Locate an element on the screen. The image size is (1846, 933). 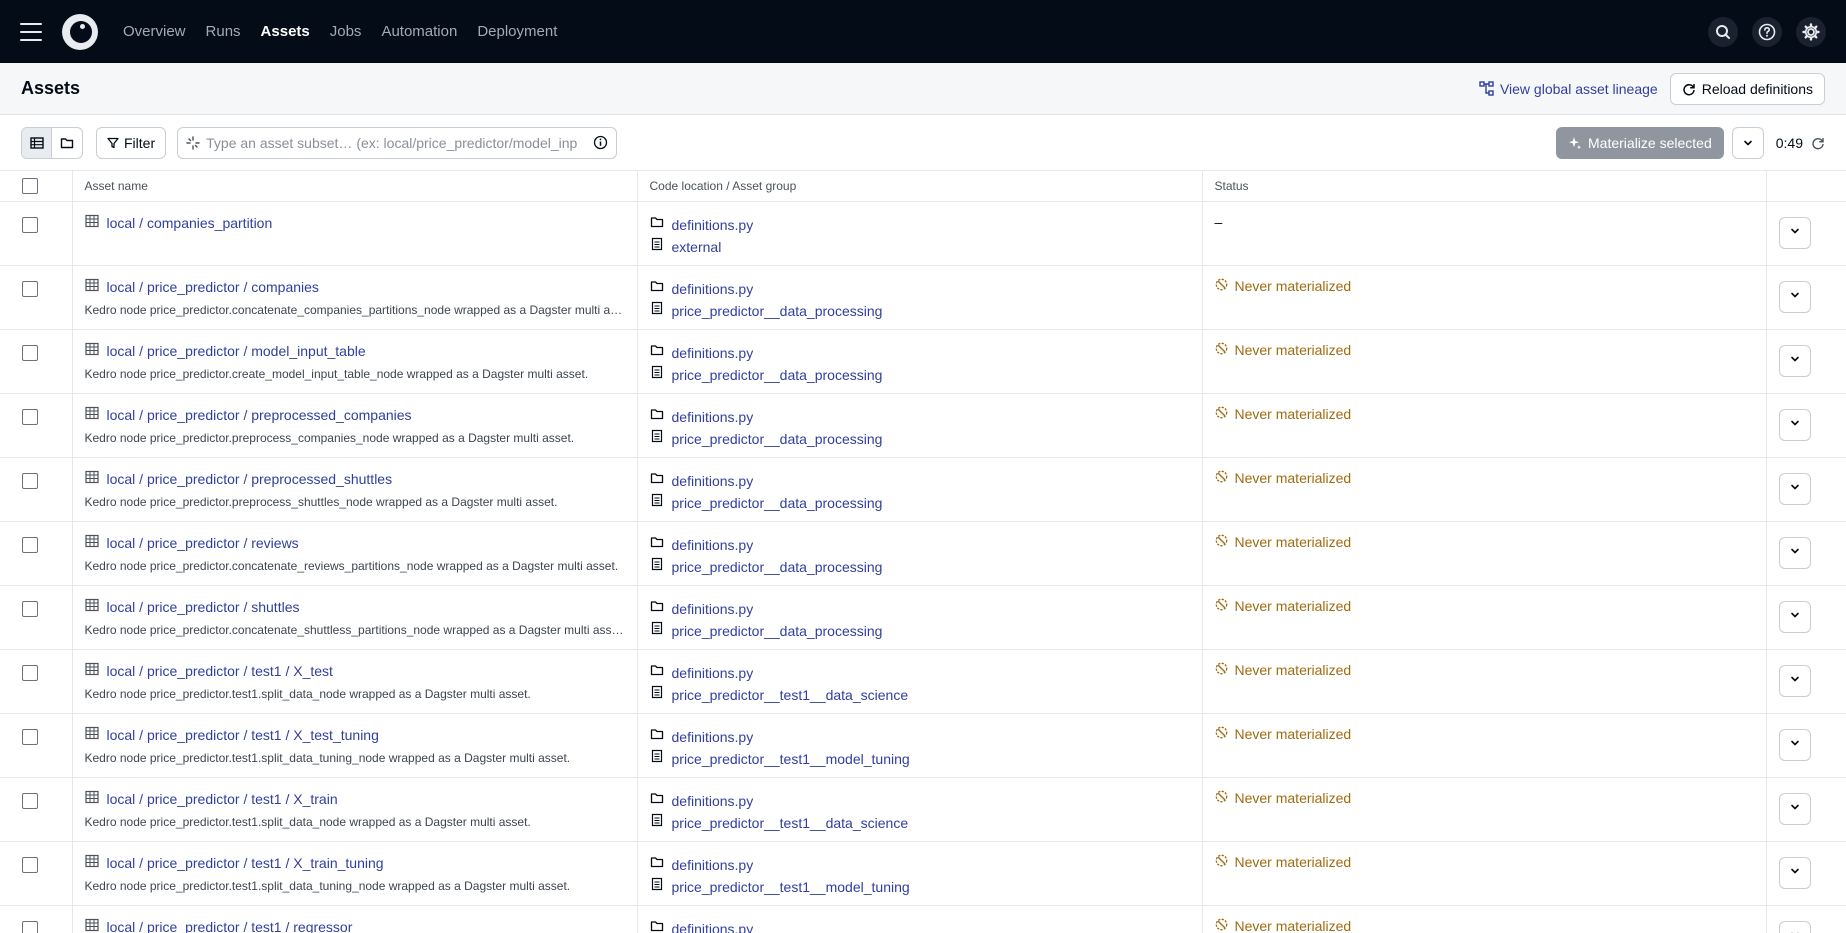
select-all-checkbox is located at coordinates (30, 185).